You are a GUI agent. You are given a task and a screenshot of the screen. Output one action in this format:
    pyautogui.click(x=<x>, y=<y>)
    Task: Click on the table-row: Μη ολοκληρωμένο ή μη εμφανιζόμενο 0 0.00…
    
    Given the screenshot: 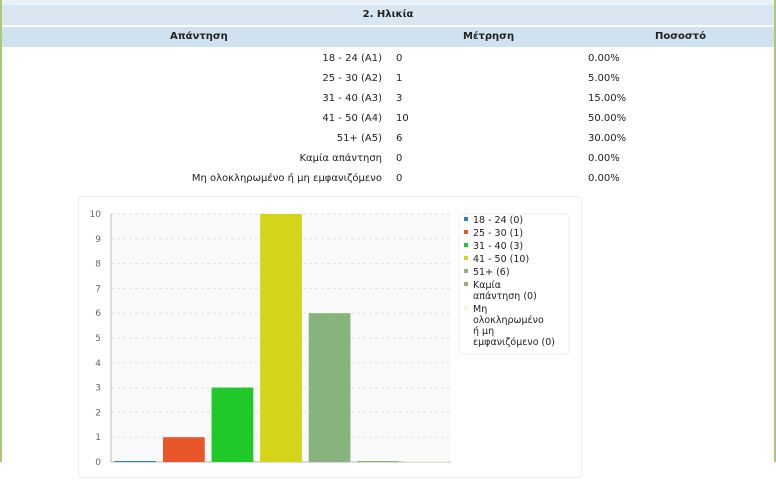 What is the action you would take?
    pyautogui.click(x=388, y=179)
    